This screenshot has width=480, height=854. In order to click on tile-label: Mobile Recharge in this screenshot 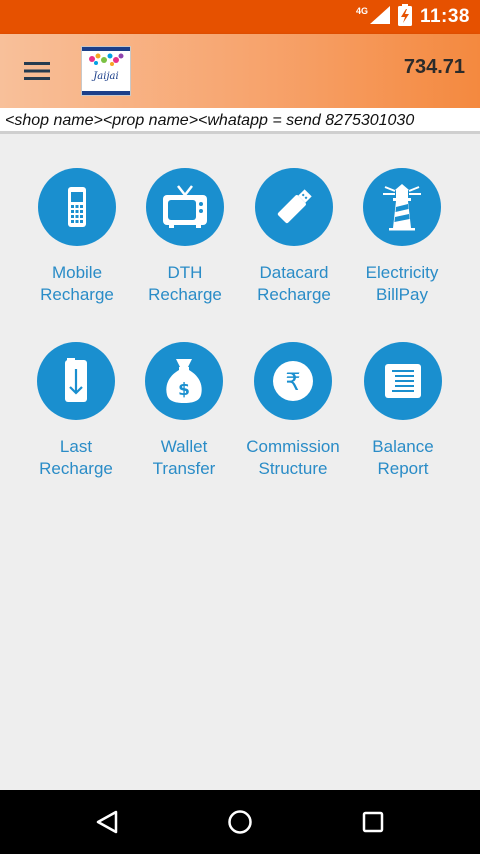, I will do `click(77, 284)`.